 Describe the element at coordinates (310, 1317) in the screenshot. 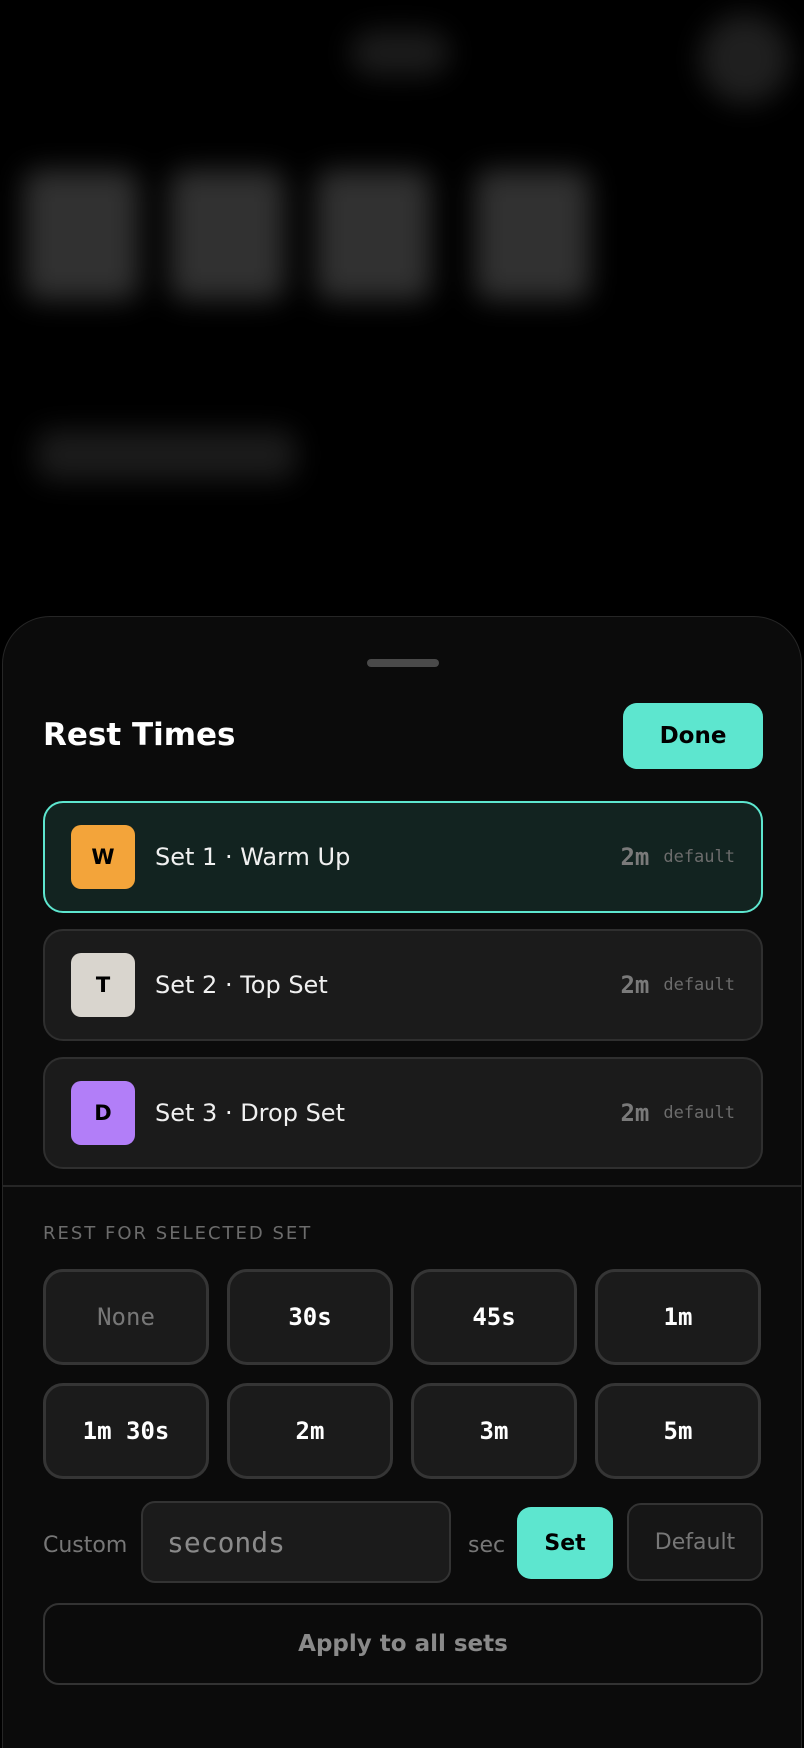

I see `rest-option-30s: 30s` at that location.